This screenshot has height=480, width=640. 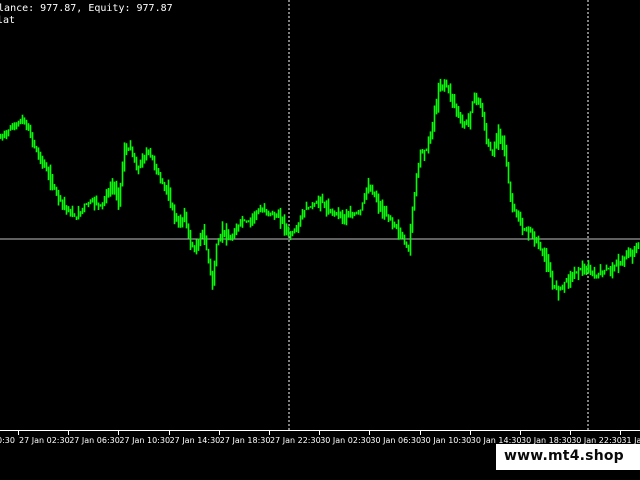 What do you see at coordinates (8, 20) in the screenshot?
I see `position-status-label: Flat` at bounding box center [8, 20].